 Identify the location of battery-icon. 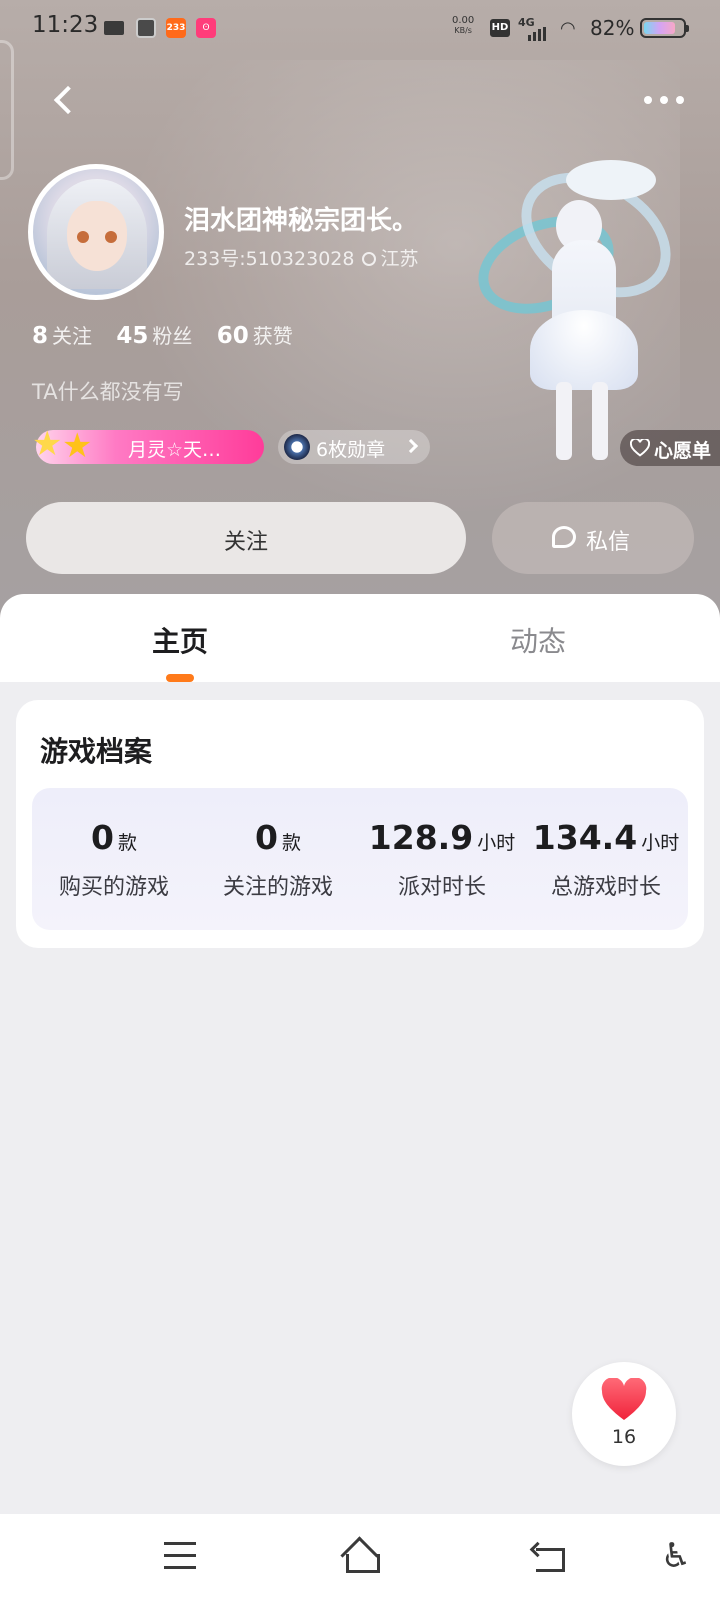
(664, 28).